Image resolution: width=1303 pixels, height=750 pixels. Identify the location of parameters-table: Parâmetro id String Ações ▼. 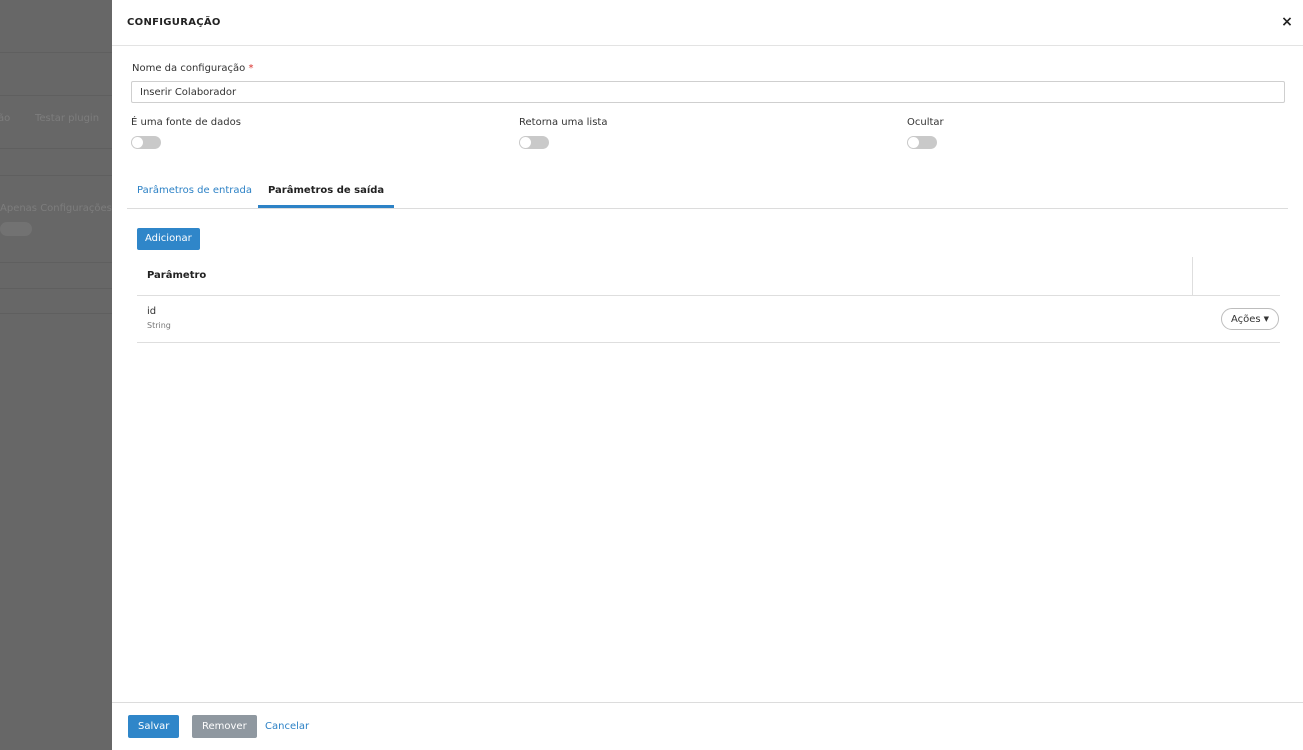
(708, 300).